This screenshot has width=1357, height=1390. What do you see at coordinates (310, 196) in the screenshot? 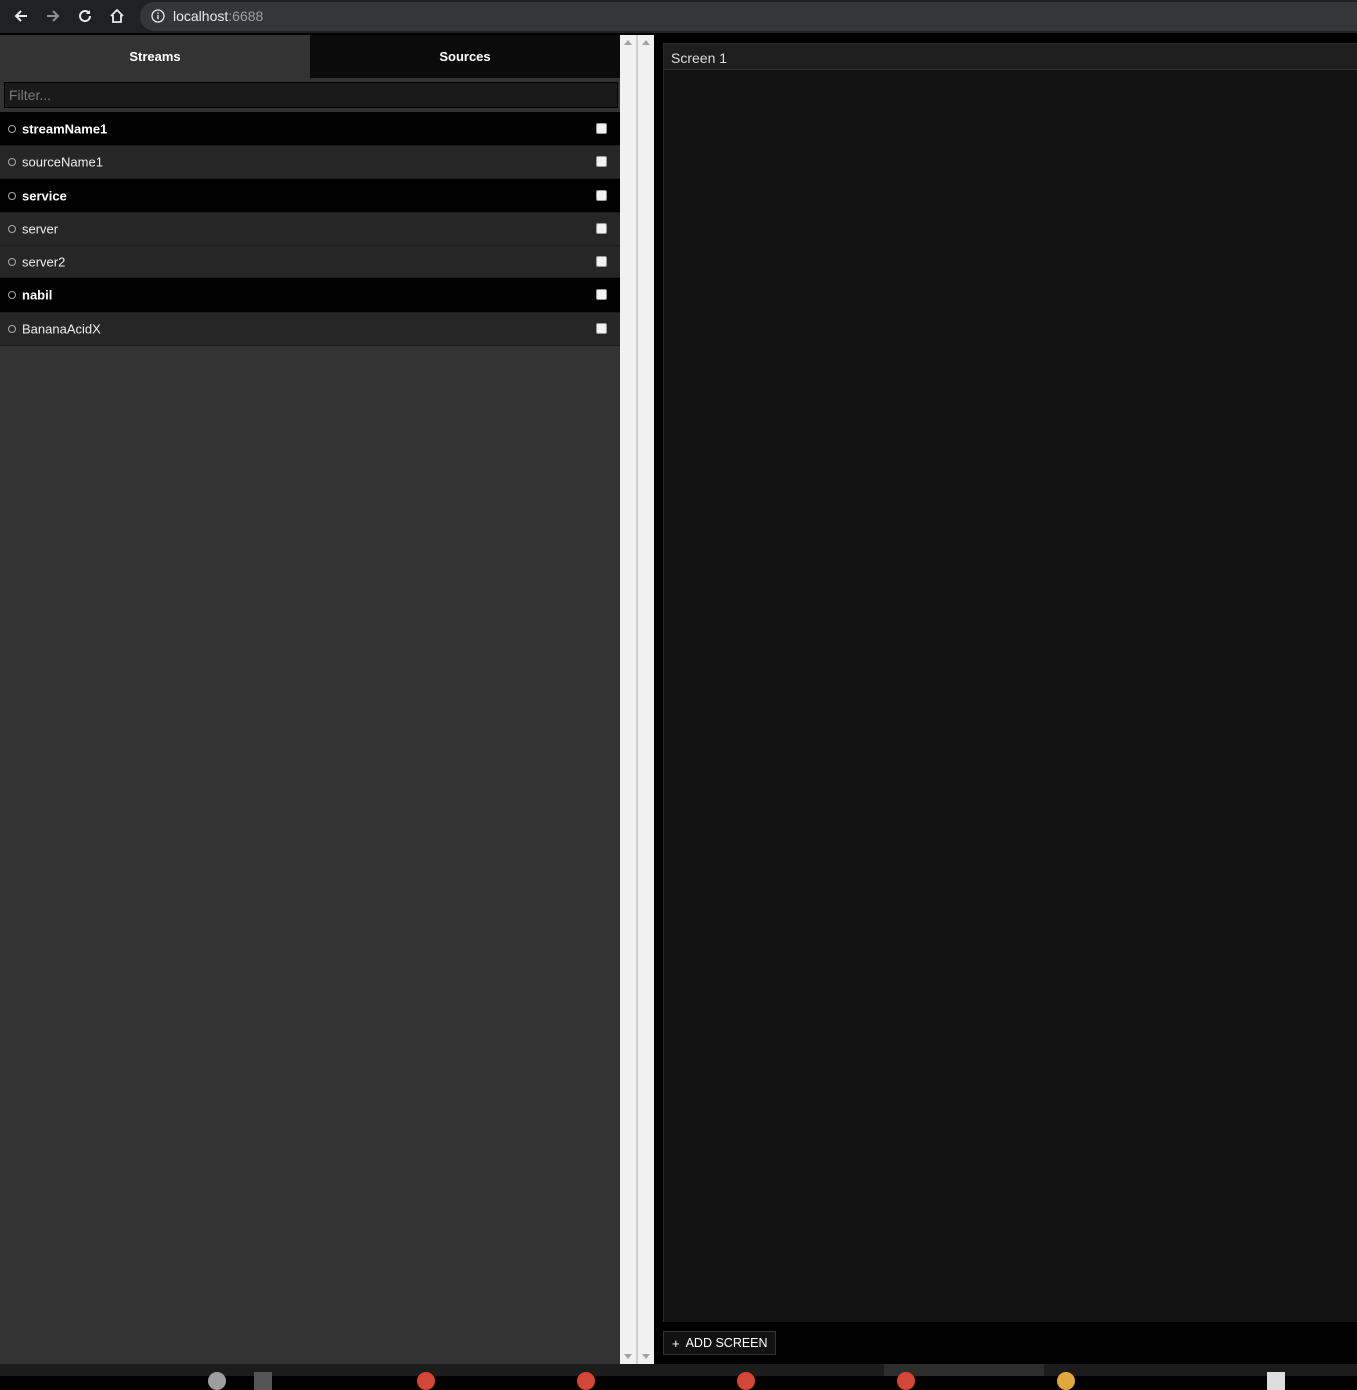
I see `list-item: service` at bounding box center [310, 196].